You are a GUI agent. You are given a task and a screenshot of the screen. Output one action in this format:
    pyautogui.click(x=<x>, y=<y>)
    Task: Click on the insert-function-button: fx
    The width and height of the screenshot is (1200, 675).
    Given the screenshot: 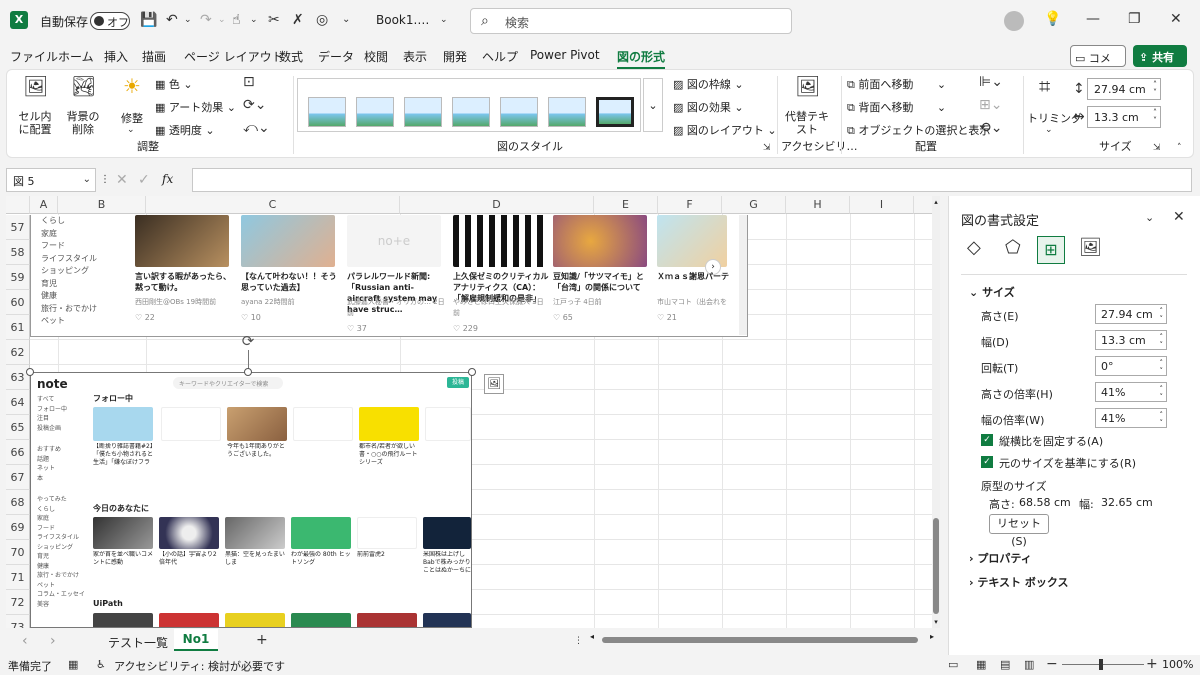 What is the action you would take?
    pyautogui.click(x=167, y=179)
    